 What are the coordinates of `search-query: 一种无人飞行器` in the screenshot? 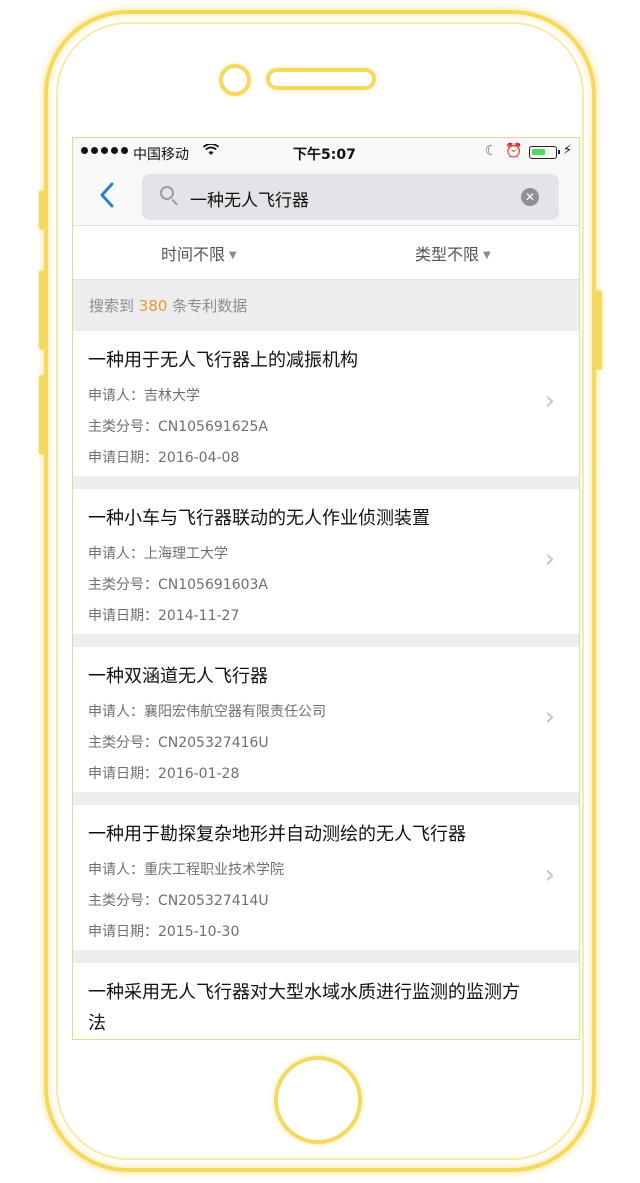 It's located at (249, 201).